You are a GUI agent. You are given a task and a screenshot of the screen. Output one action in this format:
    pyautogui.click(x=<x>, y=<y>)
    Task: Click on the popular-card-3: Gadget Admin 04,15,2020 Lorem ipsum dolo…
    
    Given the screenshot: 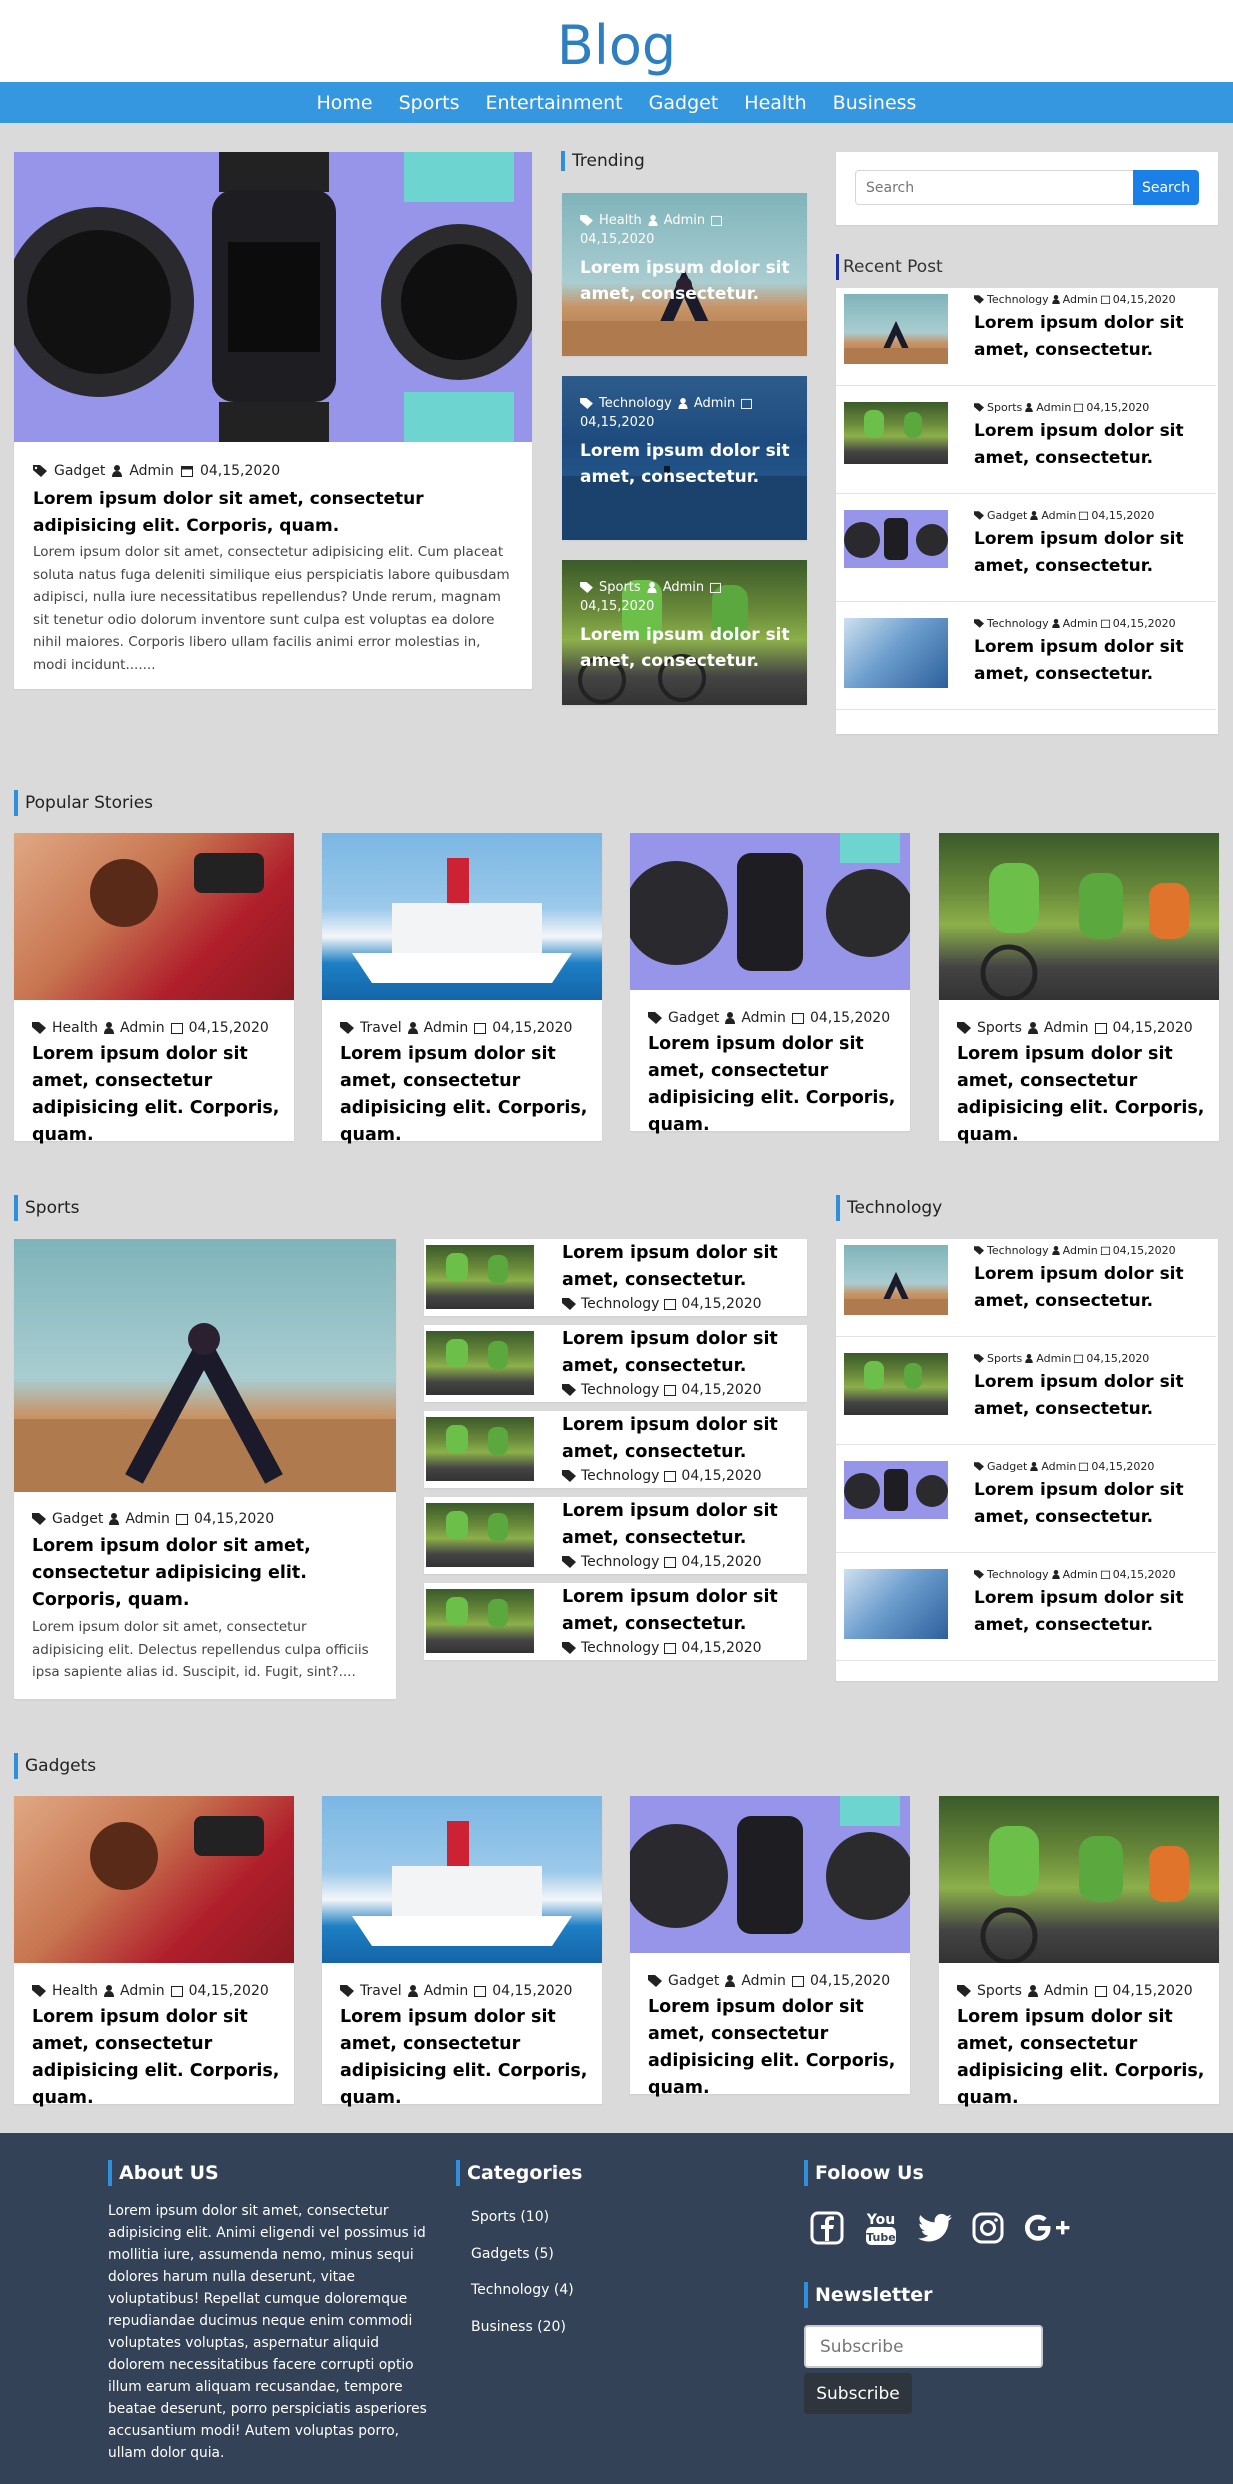 What is the action you would take?
    pyautogui.click(x=770, y=984)
    